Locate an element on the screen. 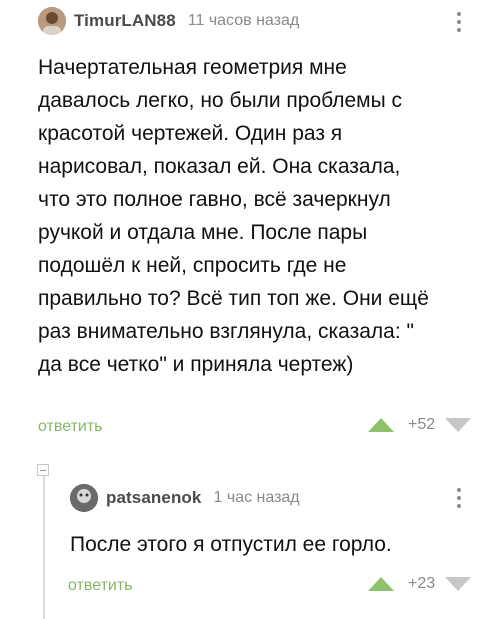  comment-header: patsanenok 1 час назад is located at coordinates (185, 498).